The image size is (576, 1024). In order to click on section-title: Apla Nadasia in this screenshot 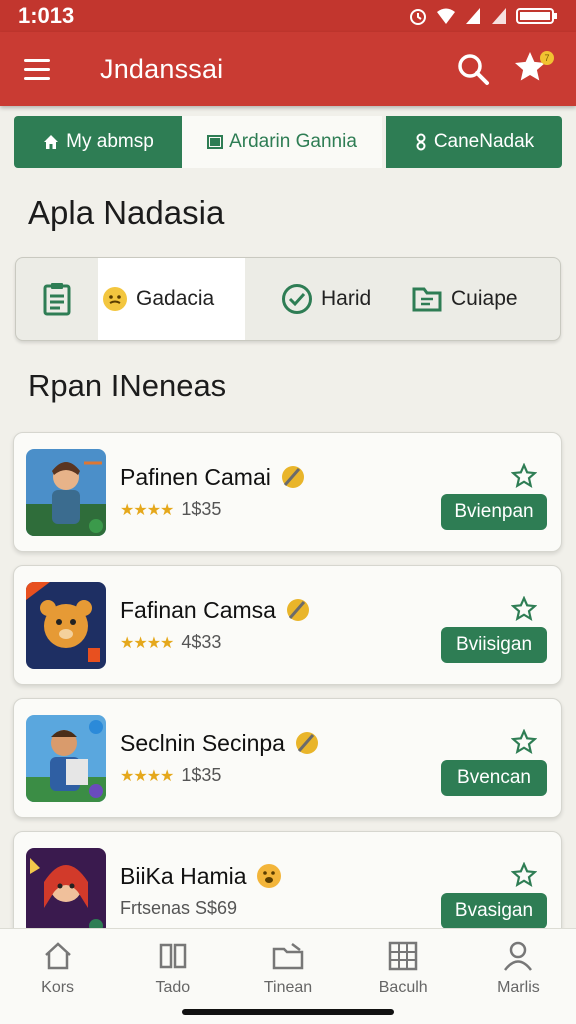, I will do `click(126, 212)`.